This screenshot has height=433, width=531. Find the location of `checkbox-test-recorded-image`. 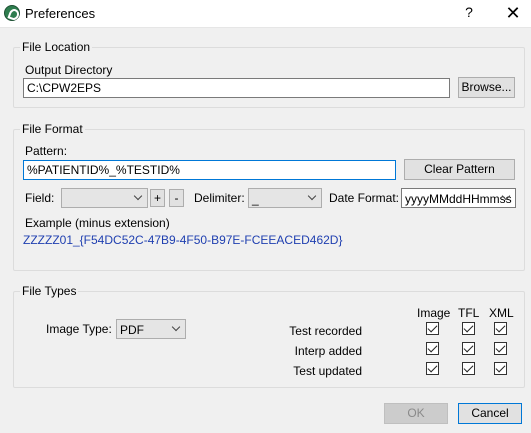

checkbox-test-recorded-image is located at coordinates (432, 328).